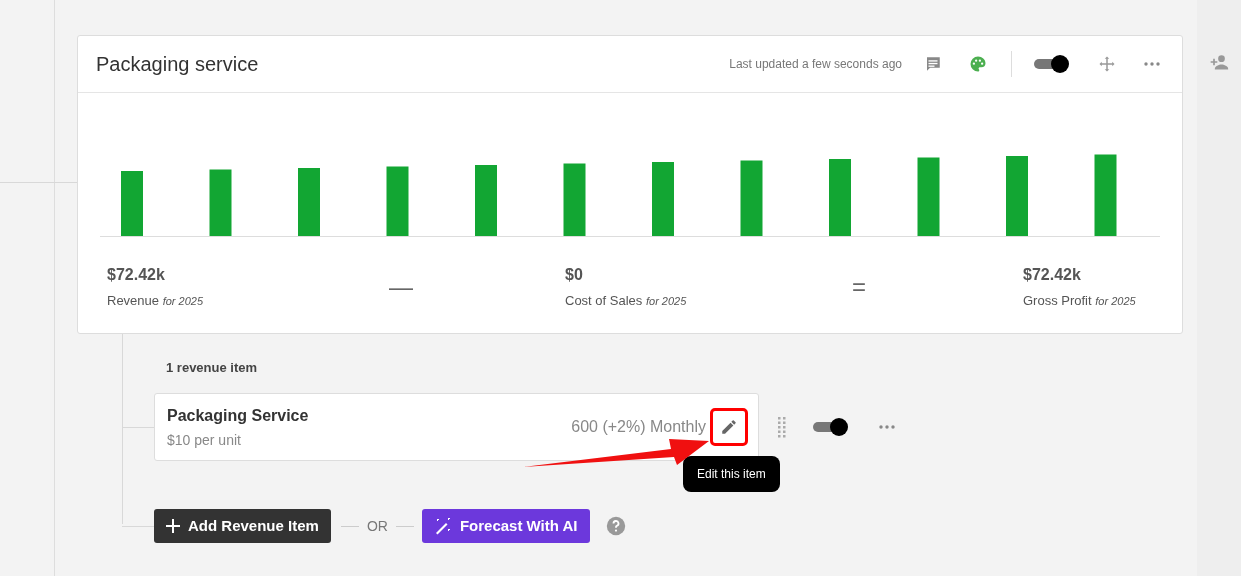 The image size is (1241, 576). I want to click on drag-handle-icon, so click(782, 427).